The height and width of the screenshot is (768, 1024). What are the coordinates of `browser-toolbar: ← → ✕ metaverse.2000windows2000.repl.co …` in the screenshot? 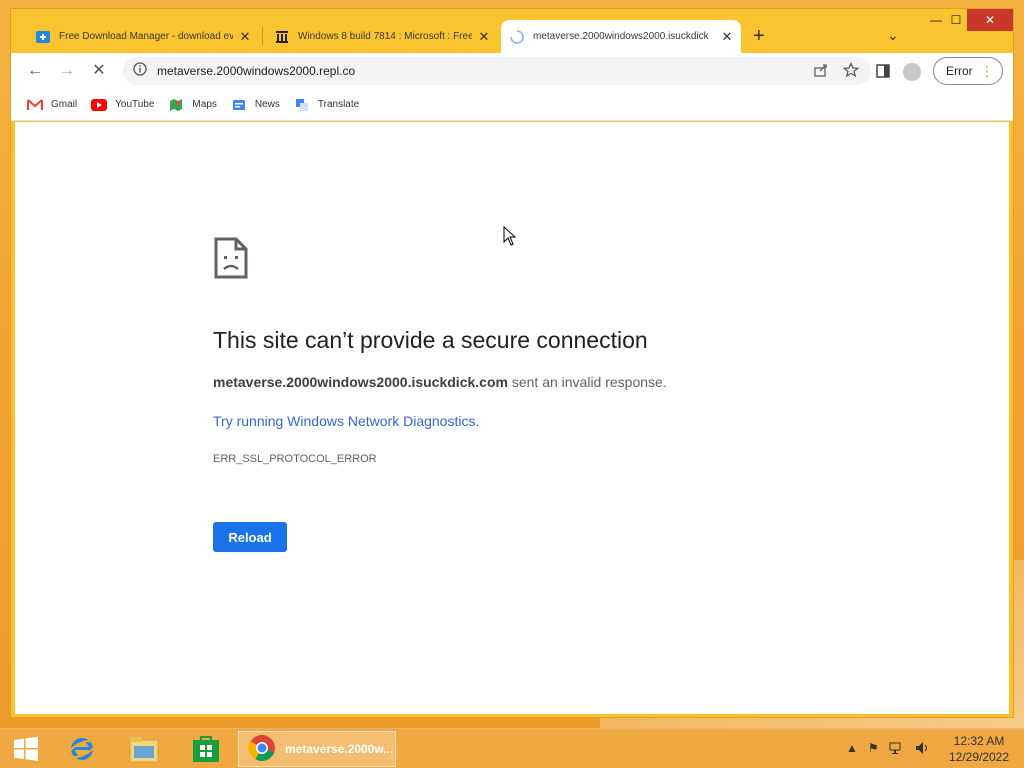 It's located at (512, 71).